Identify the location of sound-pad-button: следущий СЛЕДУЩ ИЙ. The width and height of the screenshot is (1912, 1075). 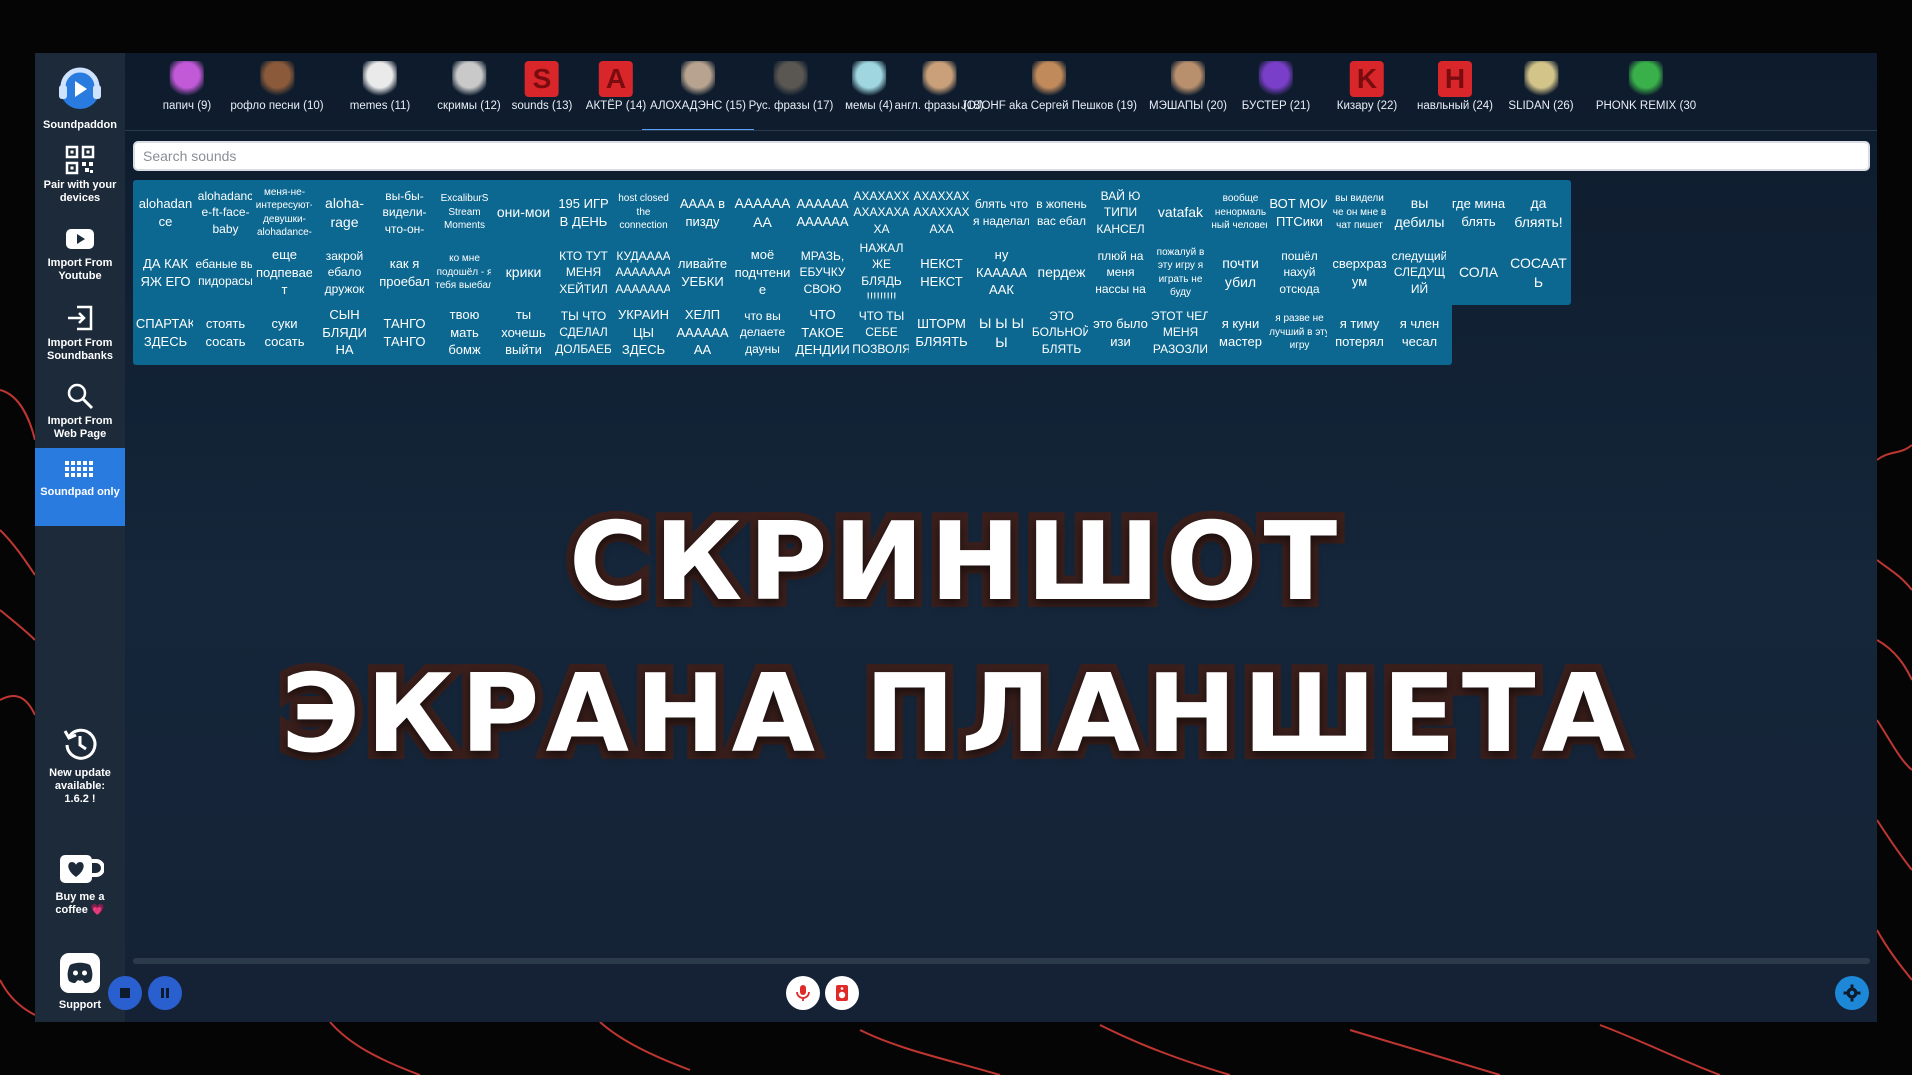
(1419, 272).